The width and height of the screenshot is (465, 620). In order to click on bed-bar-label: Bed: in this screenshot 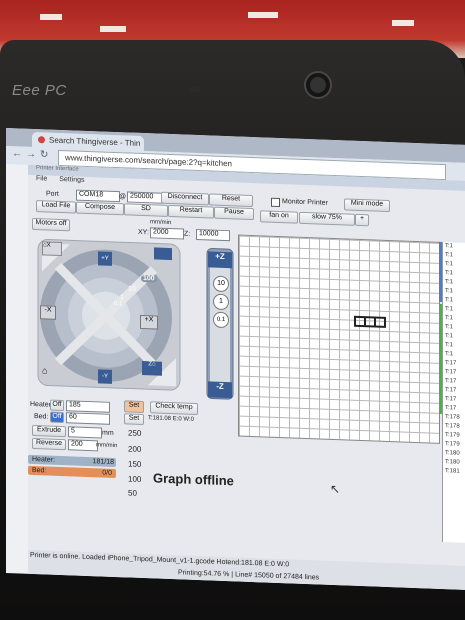, I will do `click(39, 470)`.